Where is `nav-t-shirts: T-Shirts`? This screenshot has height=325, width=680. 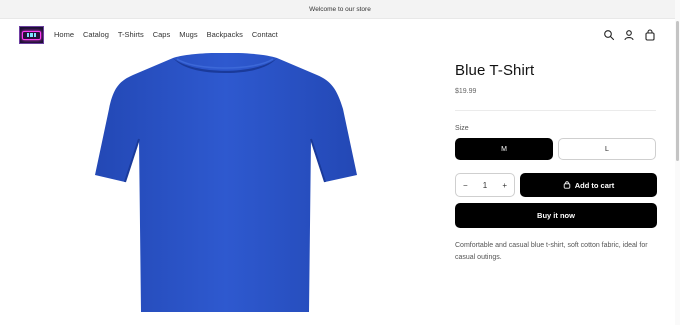 nav-t-shirts: T-Shirts is located at coordinates (131, 34).